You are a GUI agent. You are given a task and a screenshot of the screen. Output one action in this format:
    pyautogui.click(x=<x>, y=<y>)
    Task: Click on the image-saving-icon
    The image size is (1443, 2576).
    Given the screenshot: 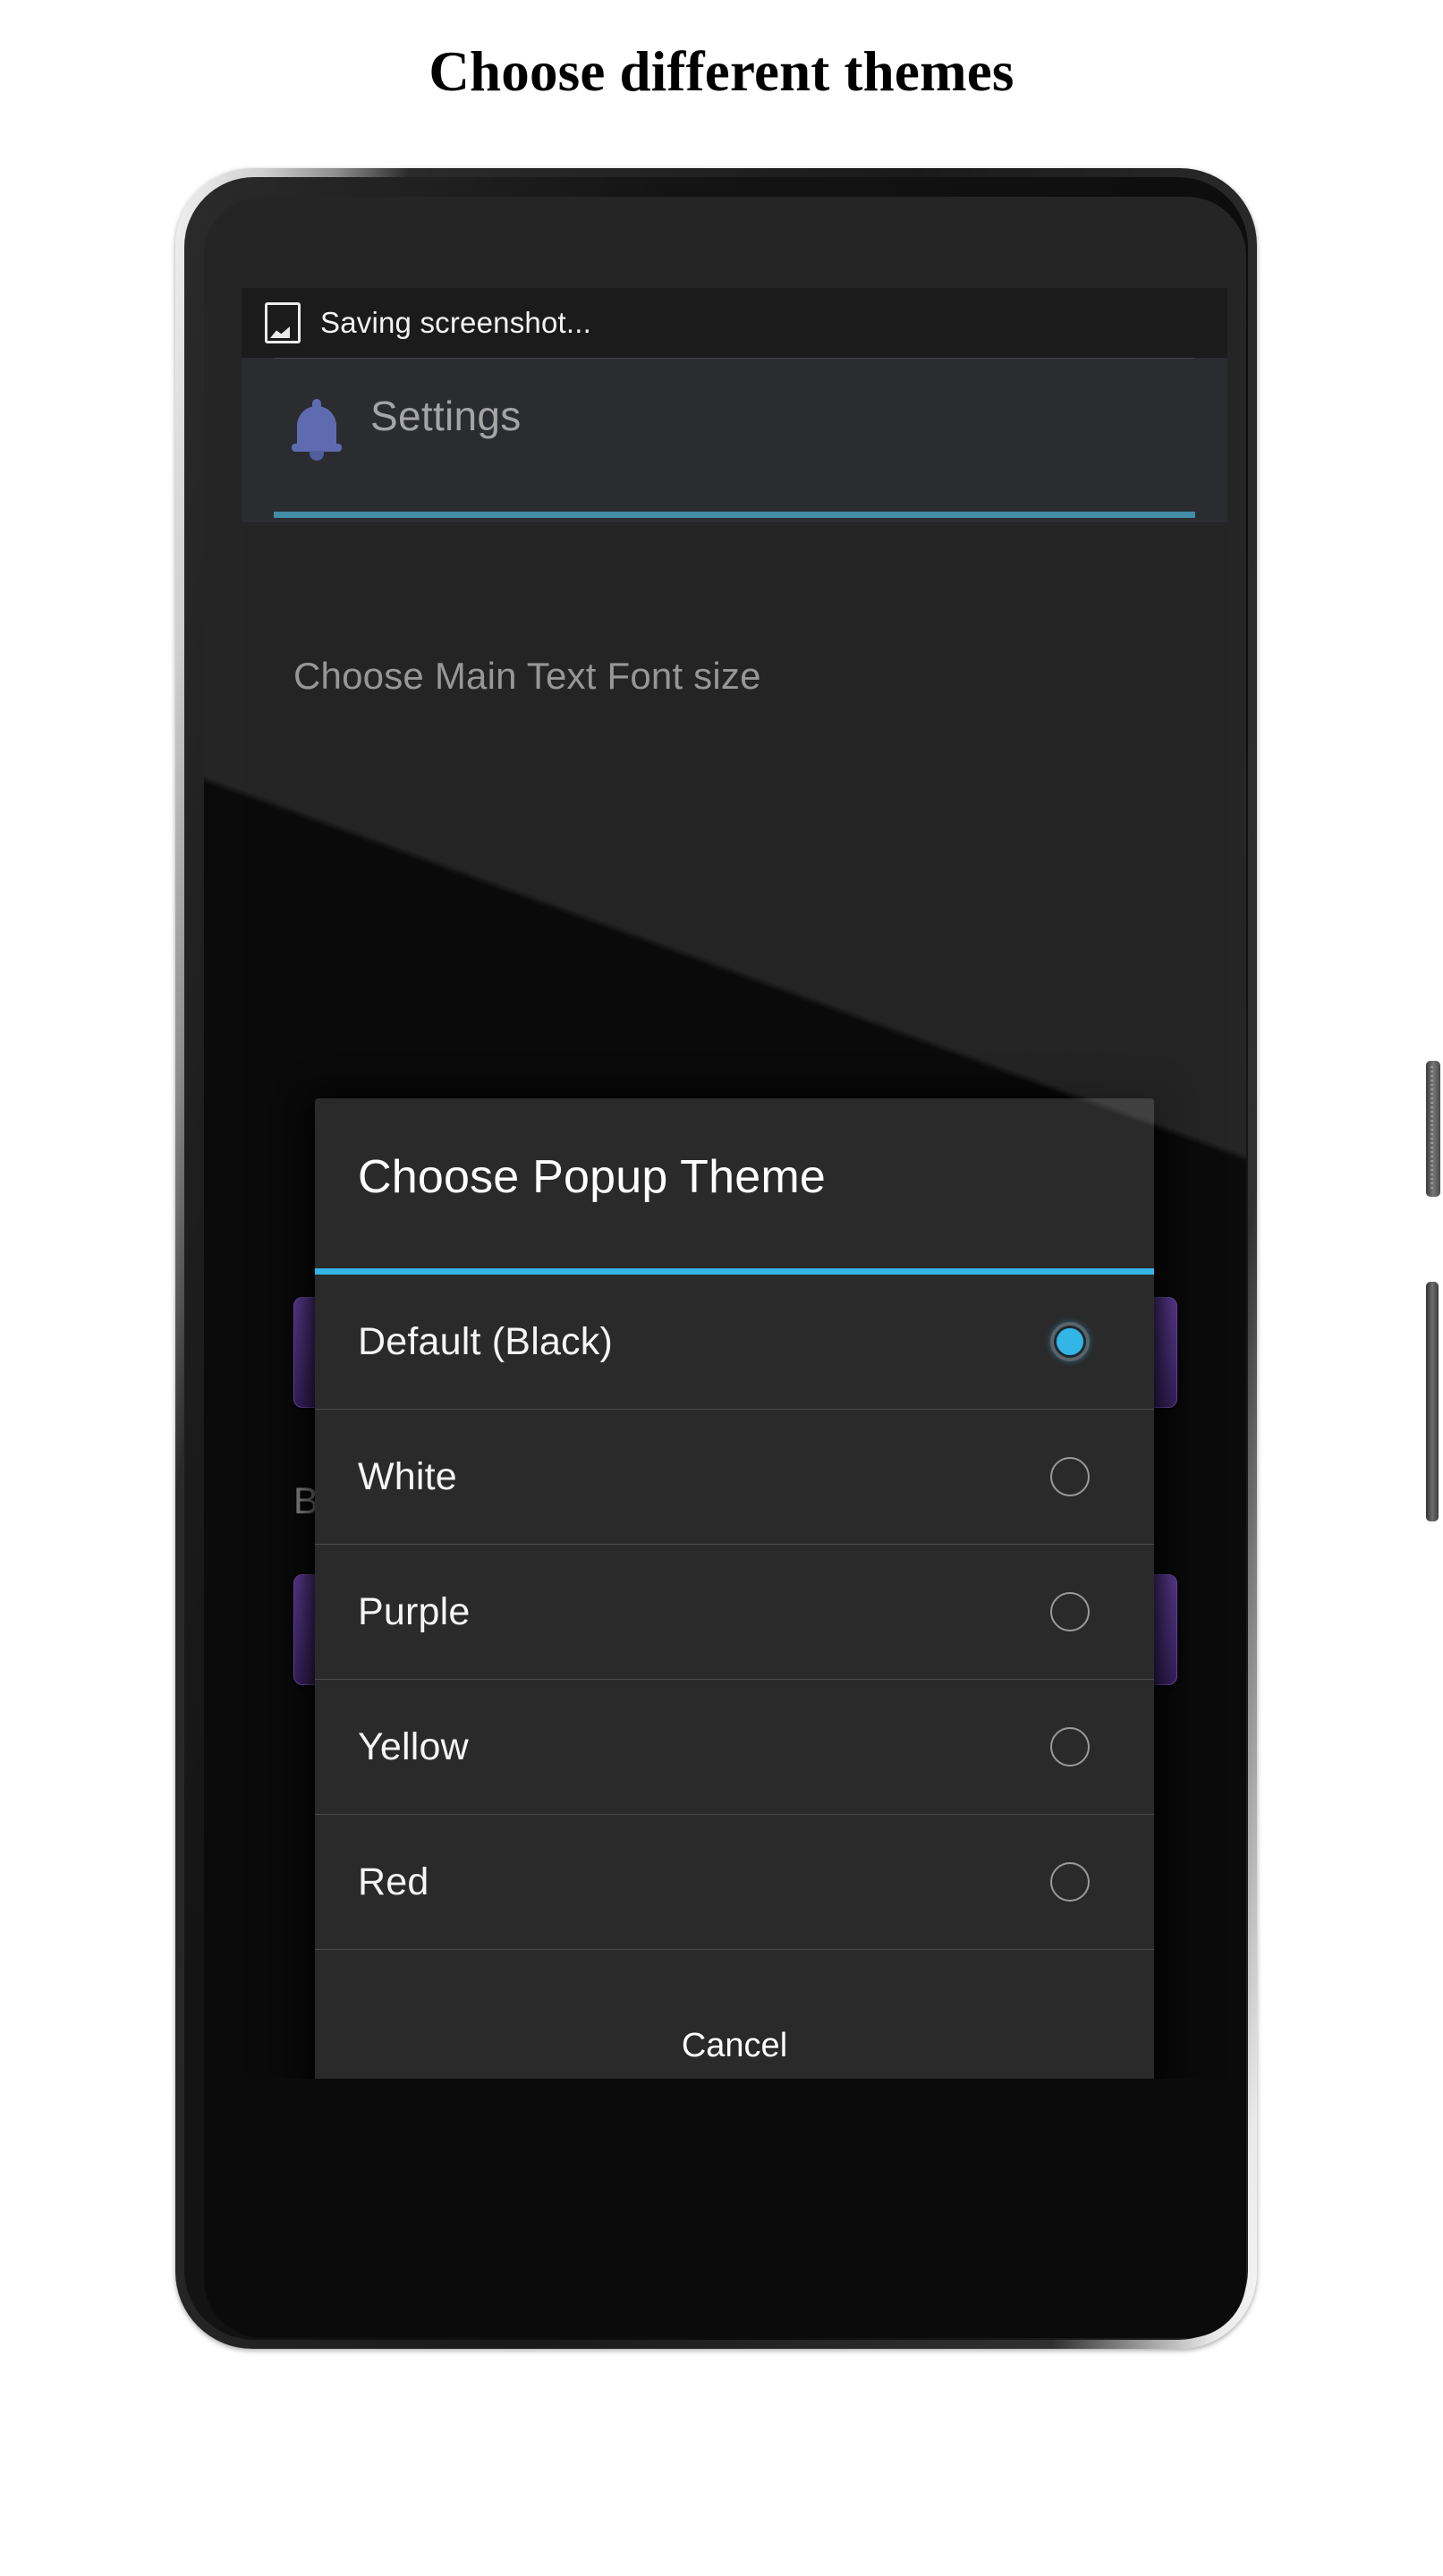 What is the action you would take?
    pyautogui.click(x=283, y=322)
    